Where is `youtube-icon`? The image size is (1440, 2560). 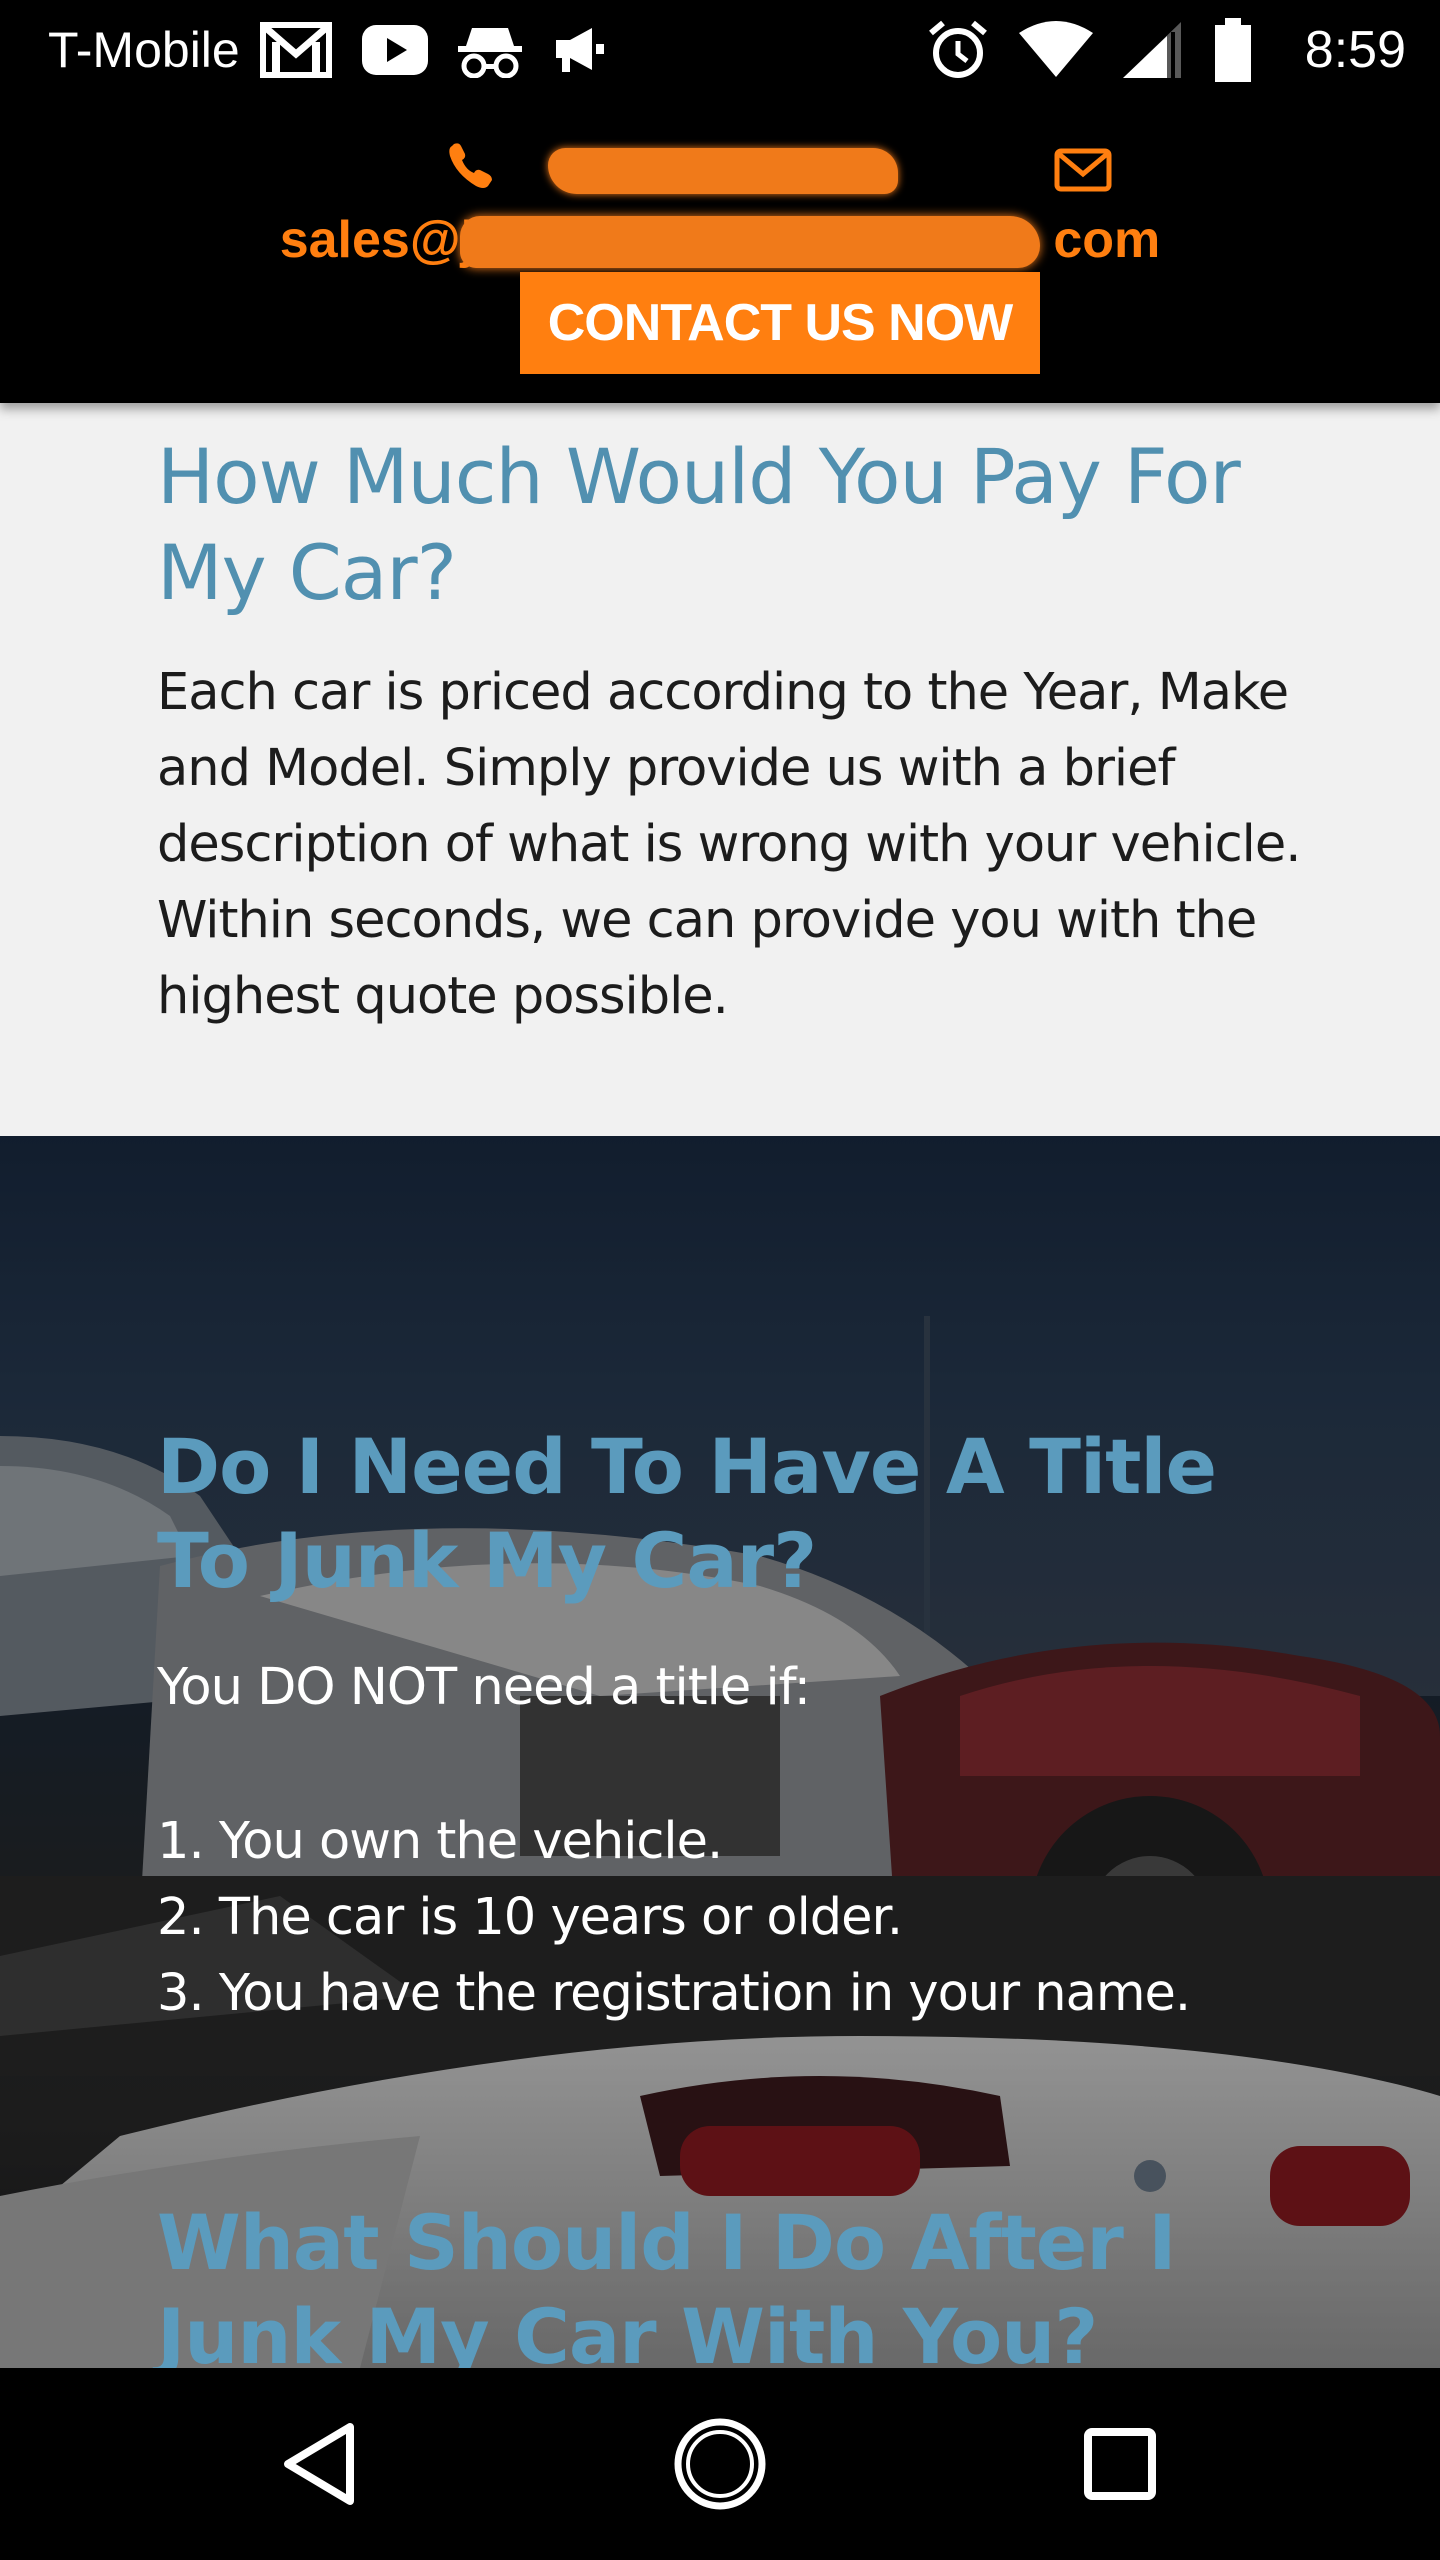 youtube-icon is located at coordinates (394, 50).